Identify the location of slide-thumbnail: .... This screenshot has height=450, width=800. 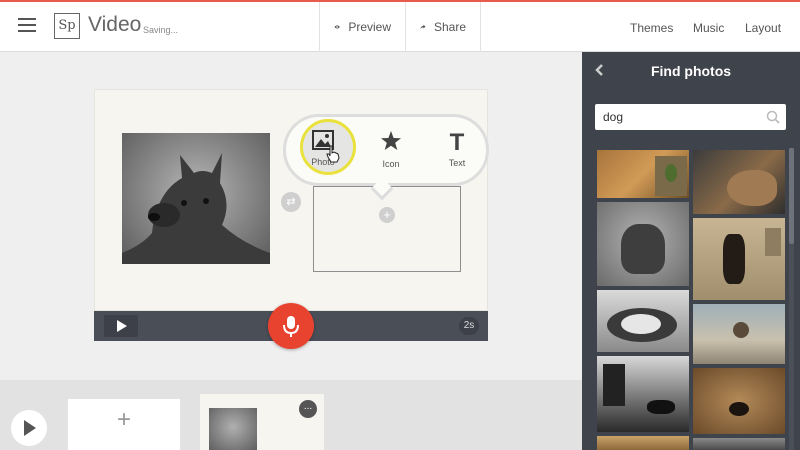
(262, 422).